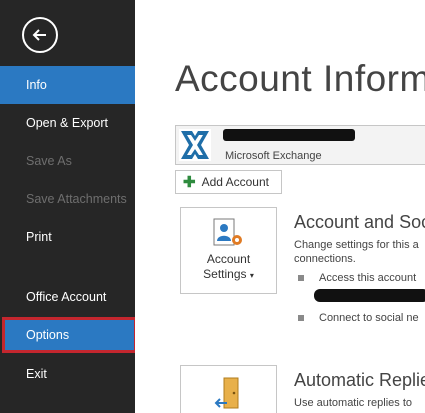 The width and height of the screenshot is (425, 413). What do you see at coordinates (359, 380) in the screenshot?
I see `automatic-replies-heading: Automatic Replie` at bounding box center [359, 380].